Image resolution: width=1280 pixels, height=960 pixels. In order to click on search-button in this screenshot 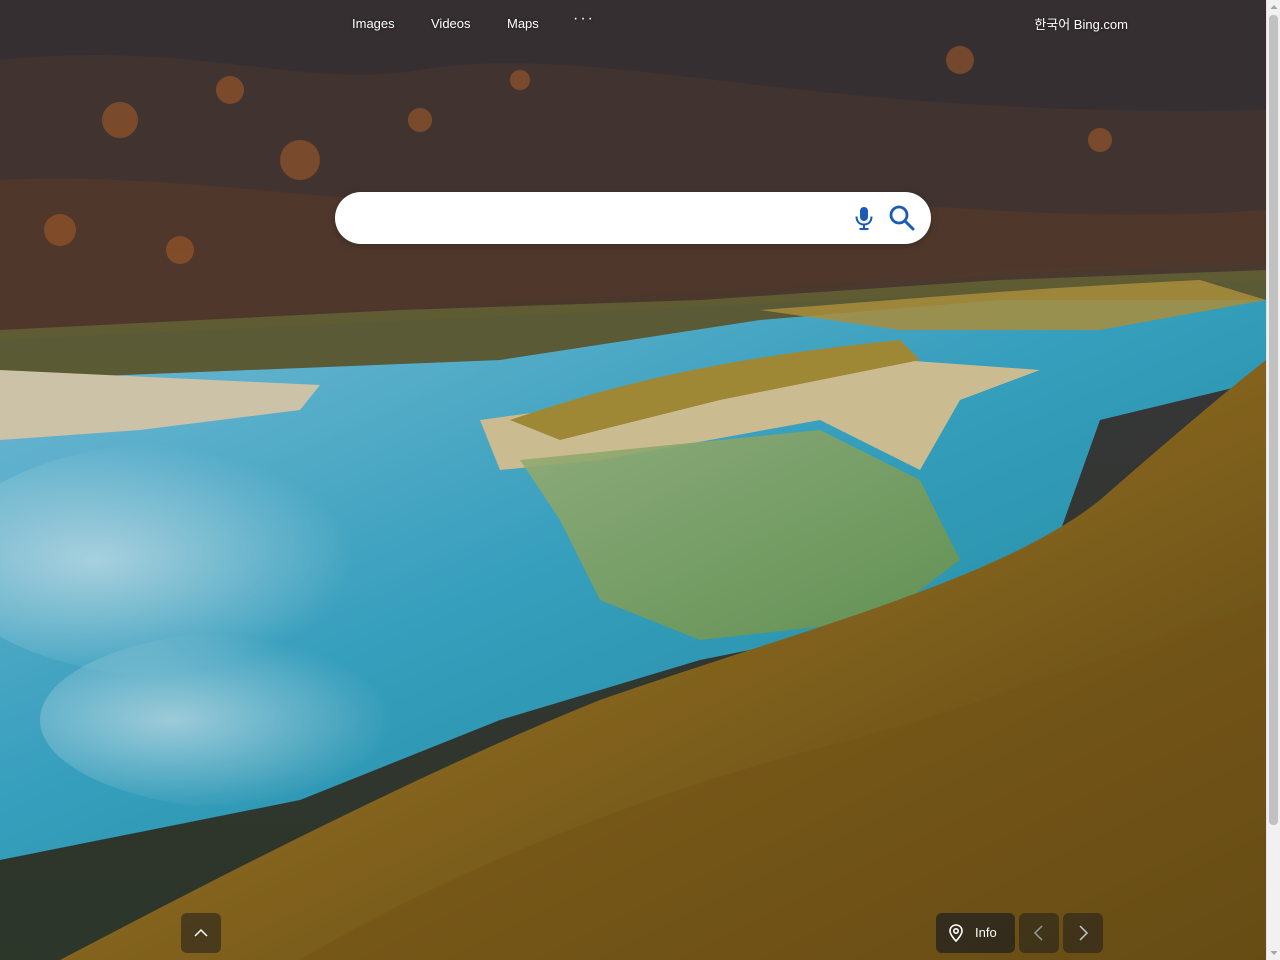, I will do `click(902, 218)`.